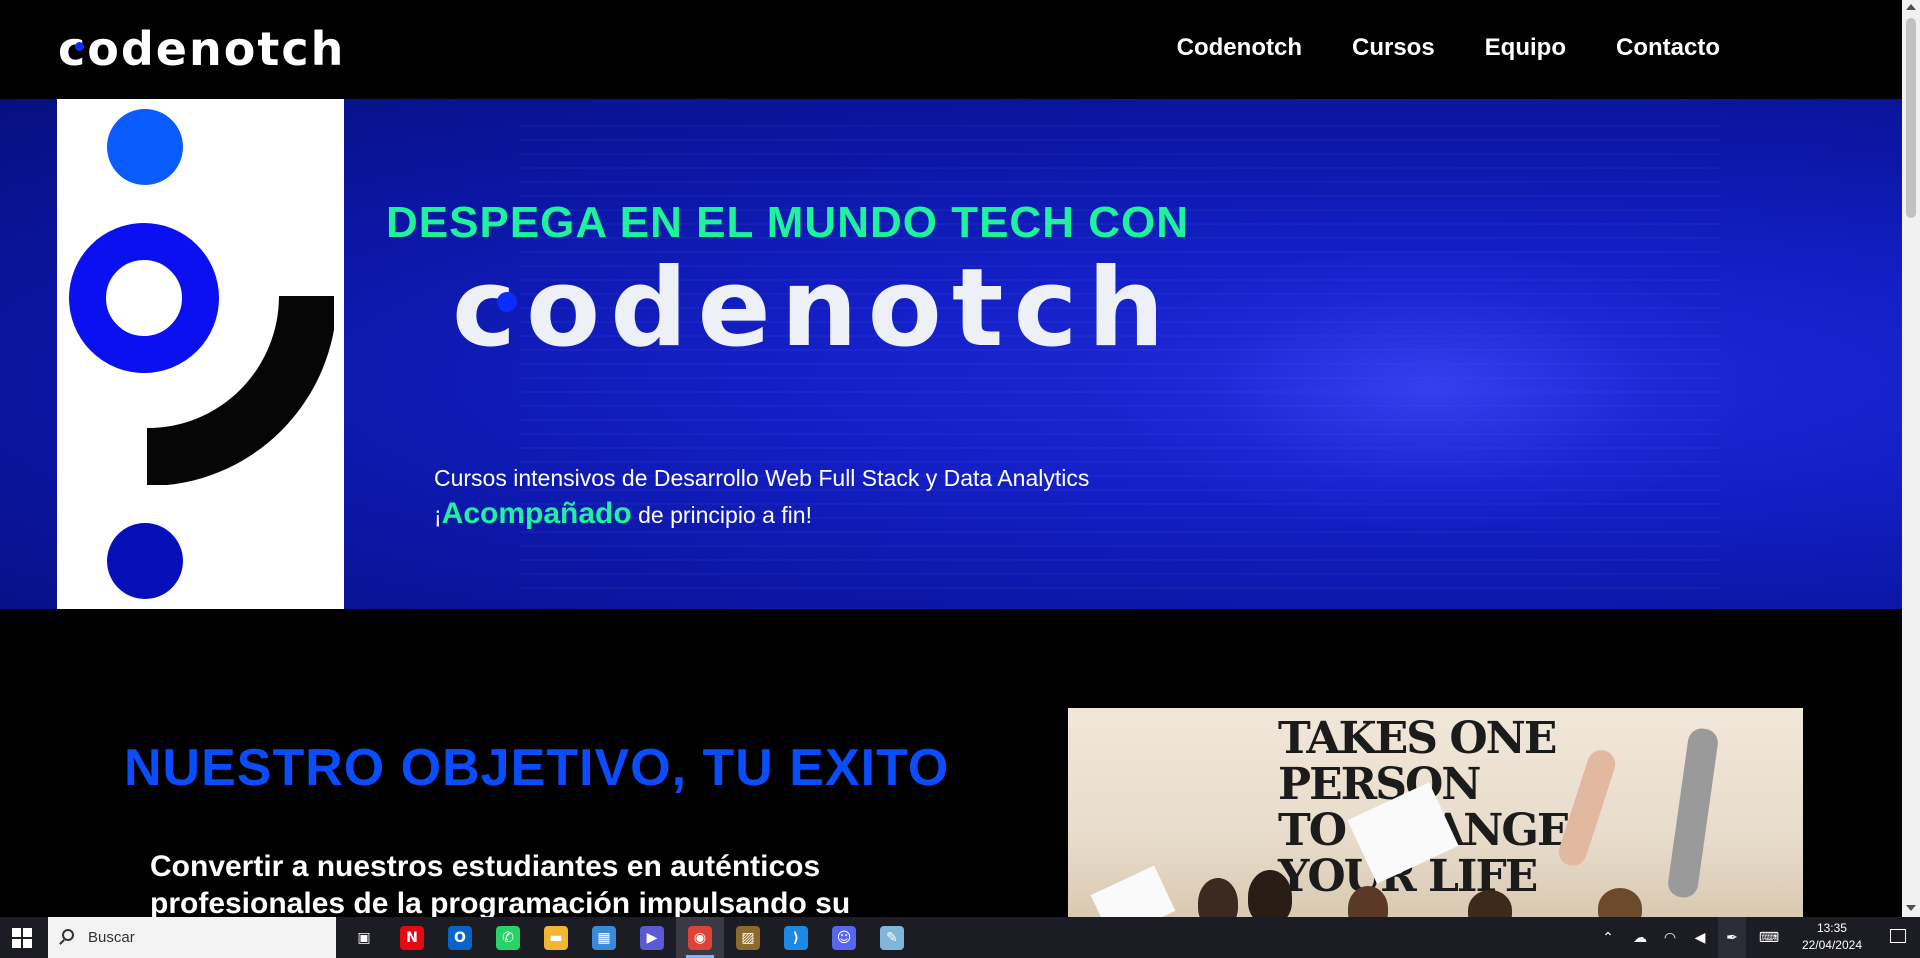 The image size is (1920, 958). I want to click on taskbar-app-button: ▶, so click(652, 937).